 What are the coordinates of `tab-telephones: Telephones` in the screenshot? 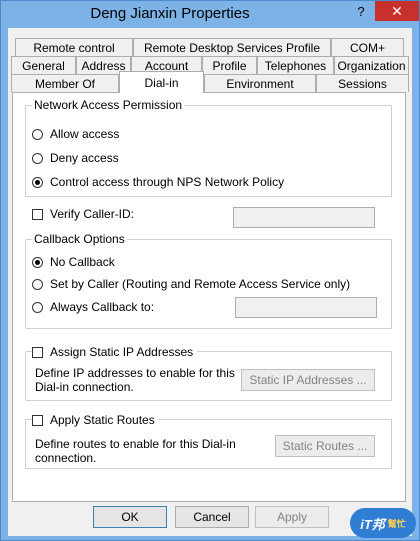 It's located at (295, 65).